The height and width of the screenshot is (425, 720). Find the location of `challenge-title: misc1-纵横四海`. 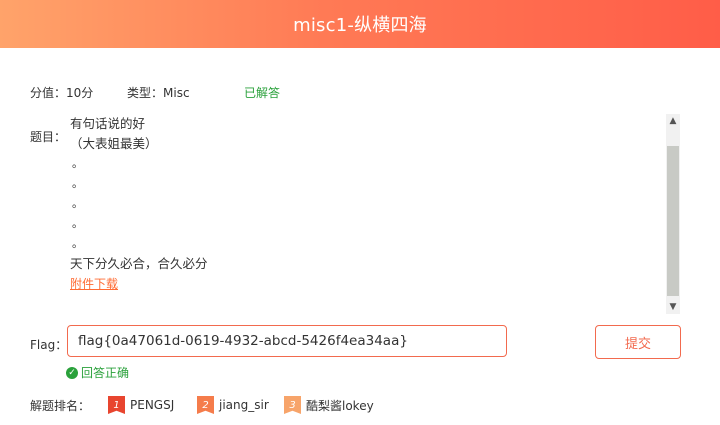

challenge-title: misc1-纵横四海 is located at coordinates (360, 25).